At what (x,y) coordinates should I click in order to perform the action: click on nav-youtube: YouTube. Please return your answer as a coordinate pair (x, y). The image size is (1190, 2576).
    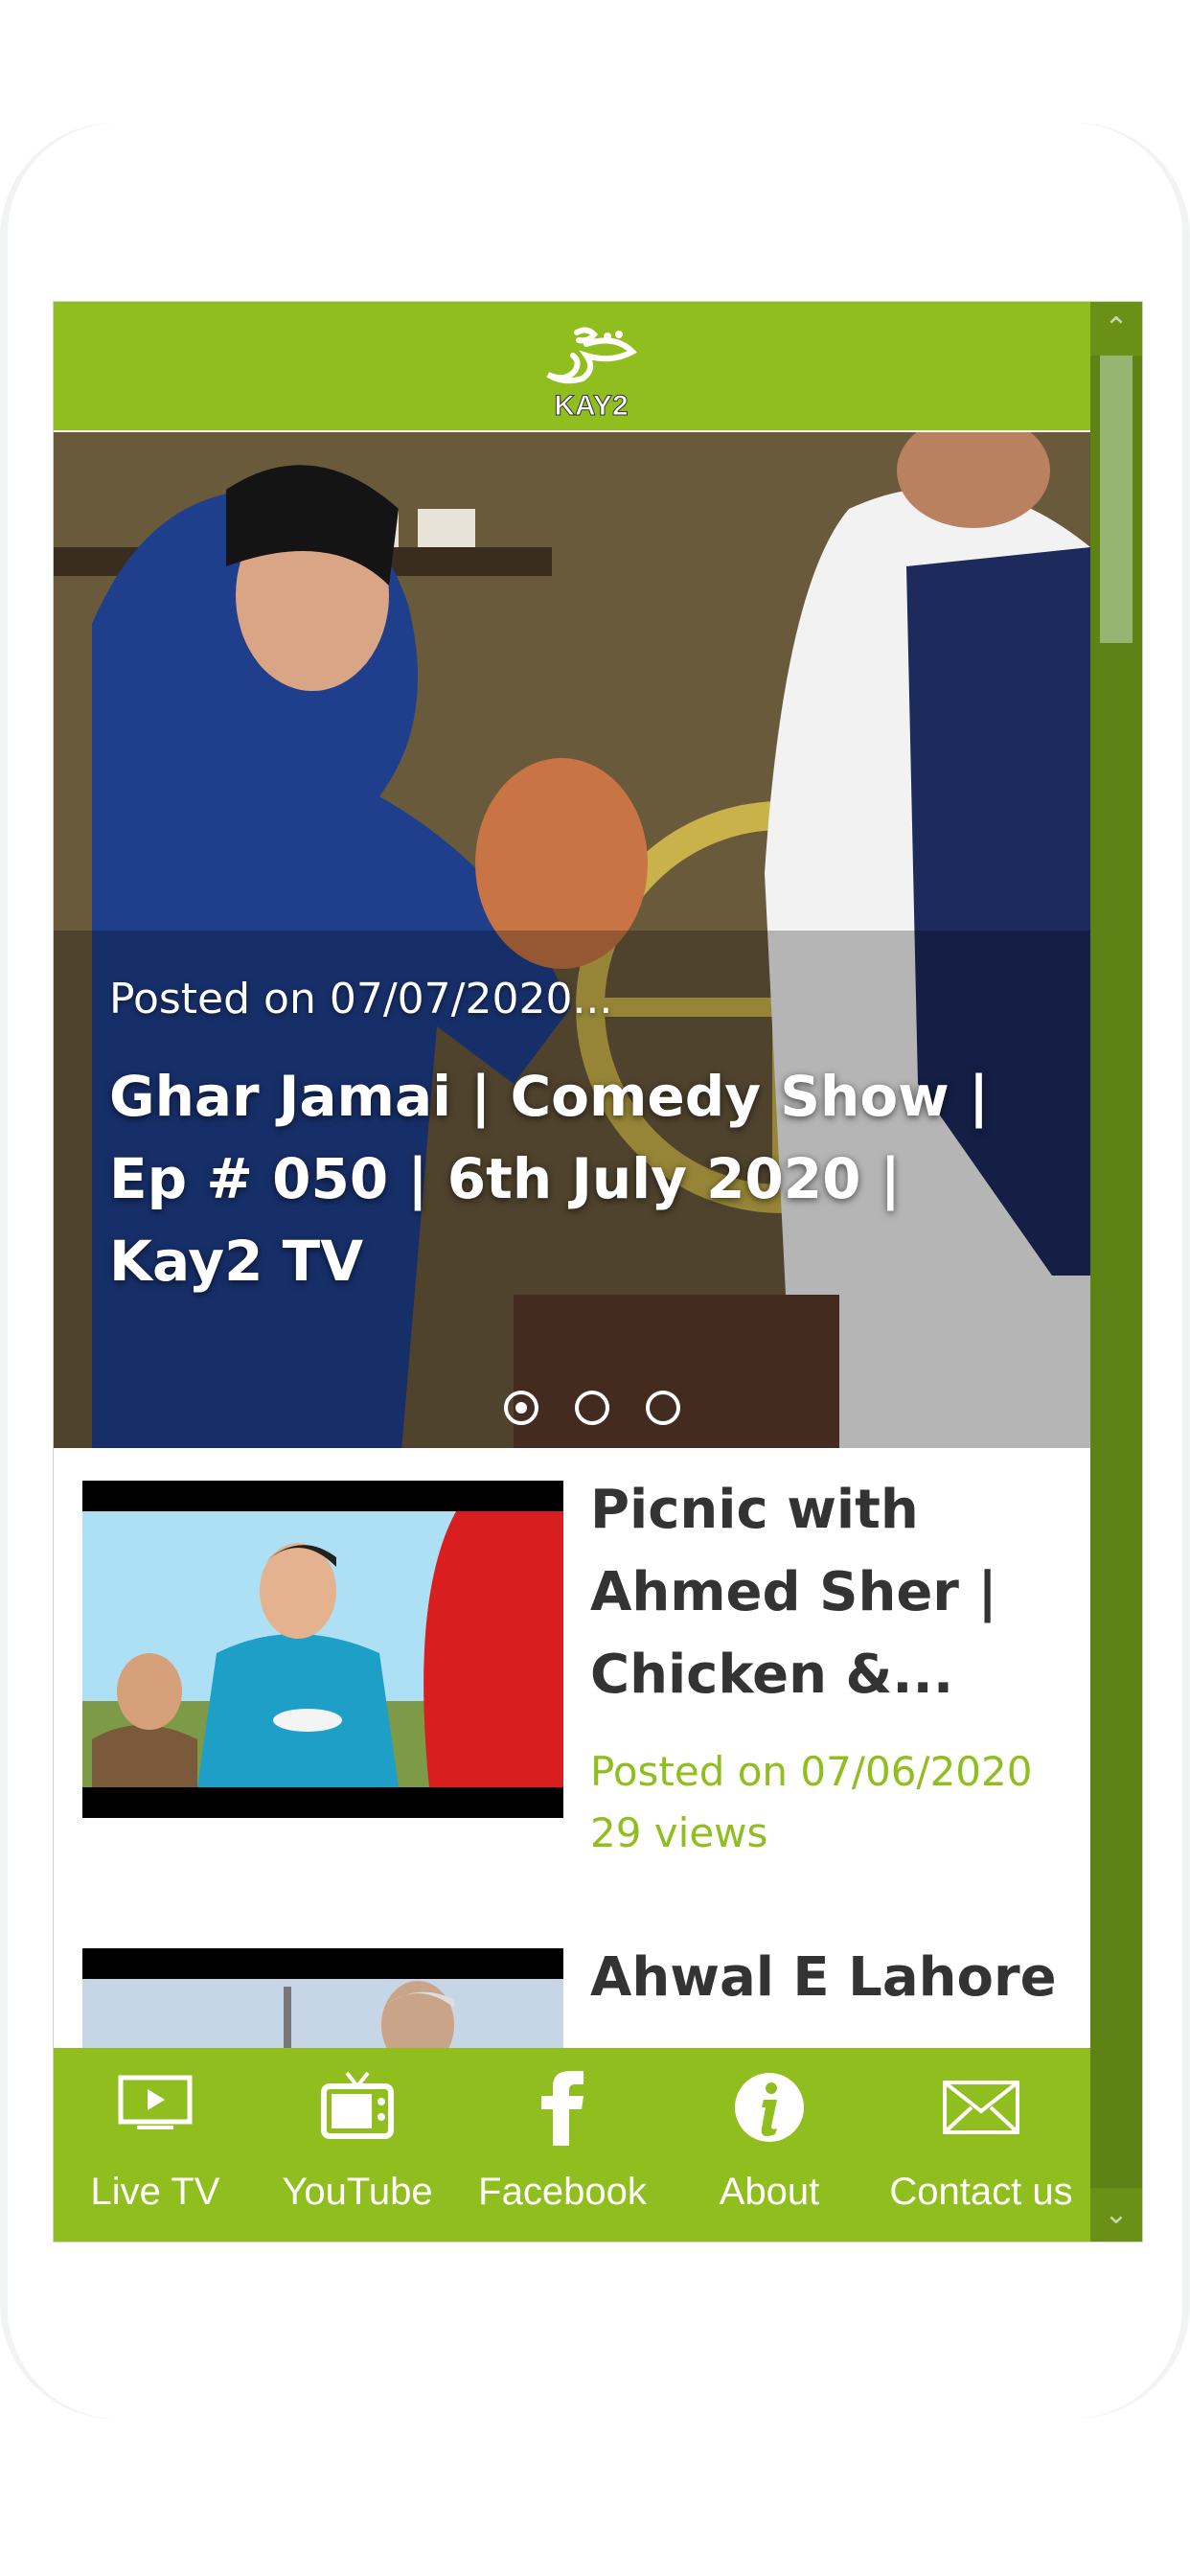
    Looking at the image, I should click on (358, 2145).